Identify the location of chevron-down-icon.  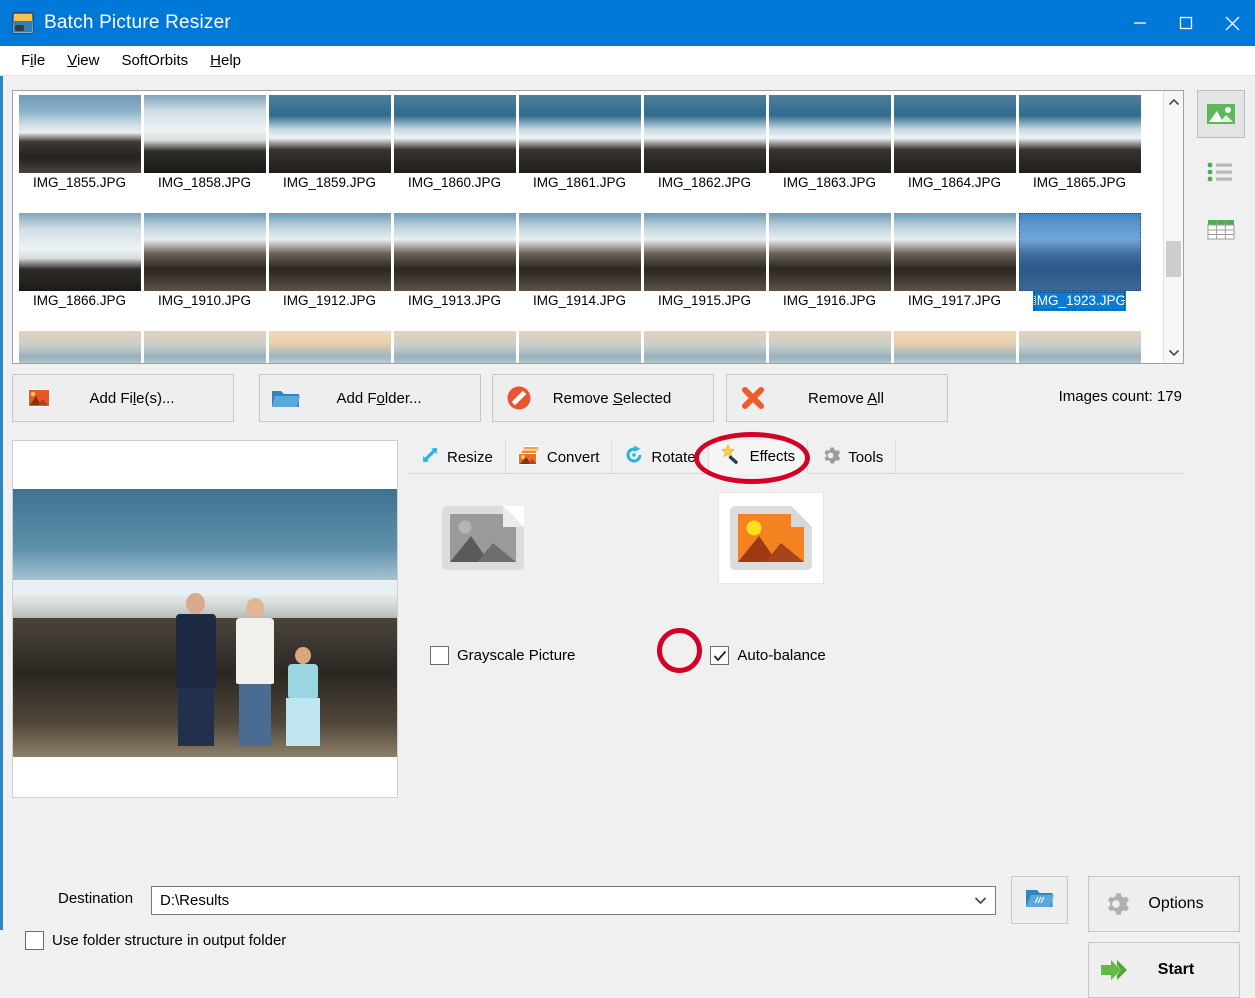
(980, 900).